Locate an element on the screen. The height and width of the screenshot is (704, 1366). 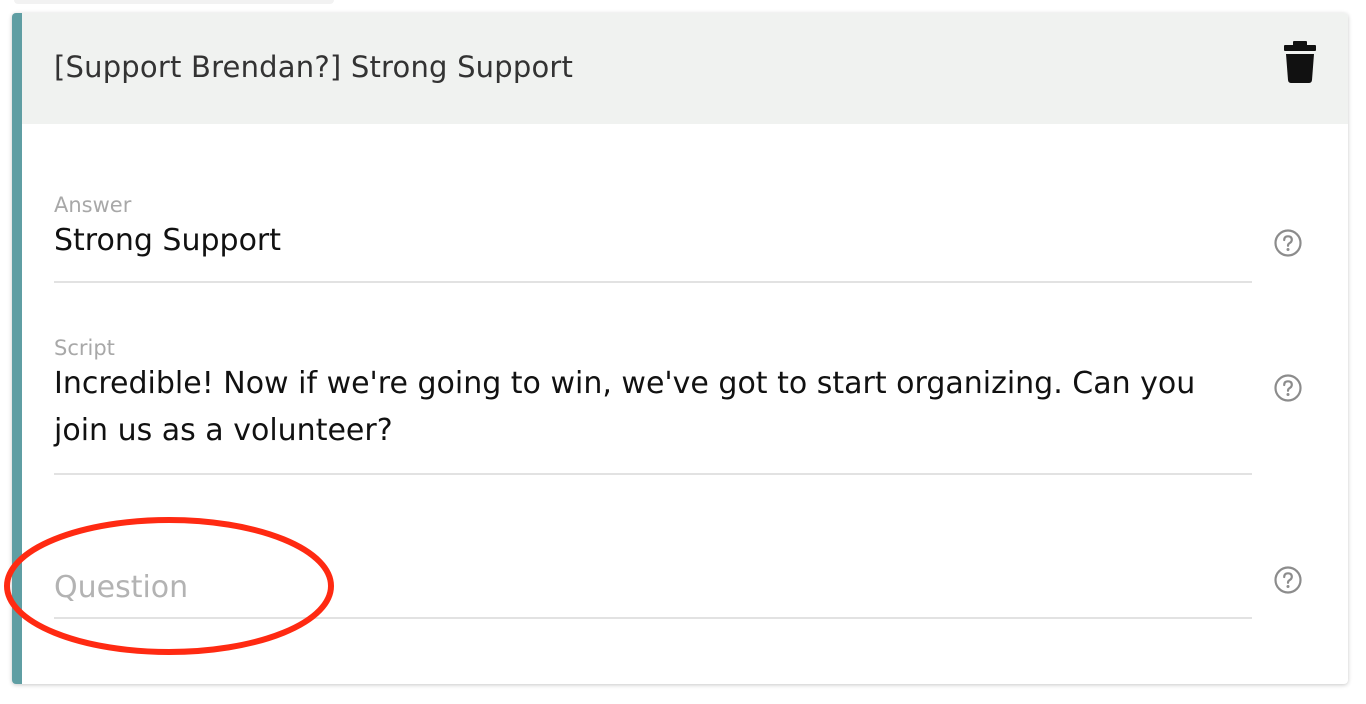
question-help-button is located at coordinates (1288, 580).